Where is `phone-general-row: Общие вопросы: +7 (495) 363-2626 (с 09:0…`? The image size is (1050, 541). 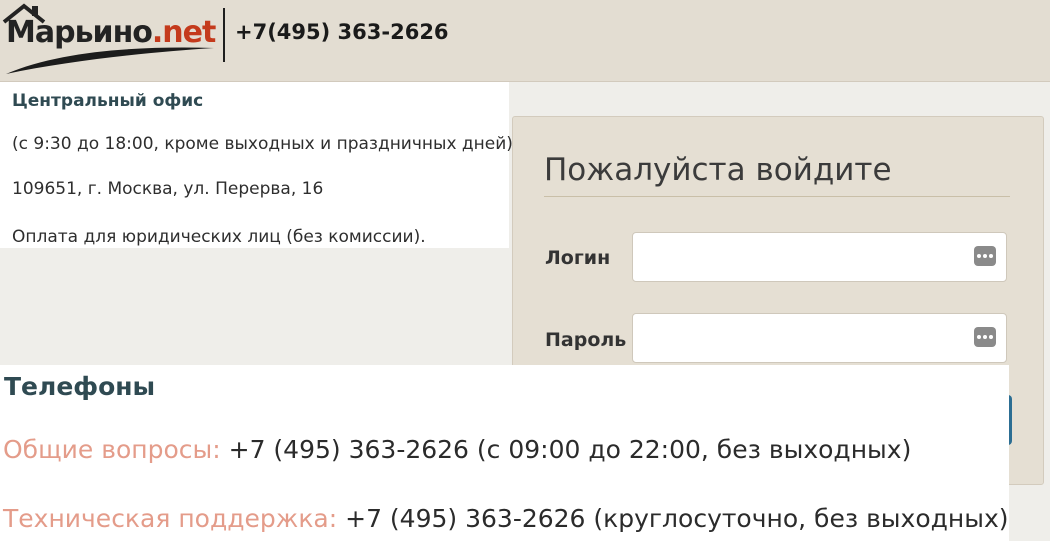
phone-general-row: Общие вопросы: +7 (495) 363-2626 (с 09:0… is located at coordinates (457, 449).